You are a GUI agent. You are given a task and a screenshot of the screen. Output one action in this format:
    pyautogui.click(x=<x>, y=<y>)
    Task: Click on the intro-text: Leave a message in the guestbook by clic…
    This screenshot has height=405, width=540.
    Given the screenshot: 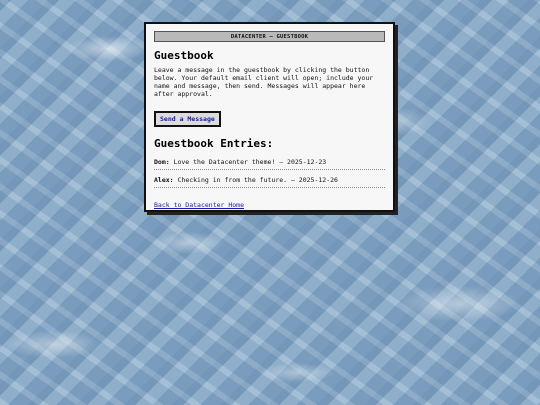 What is the action you would take?
    pyautogui.click(x=264, y=82)
    